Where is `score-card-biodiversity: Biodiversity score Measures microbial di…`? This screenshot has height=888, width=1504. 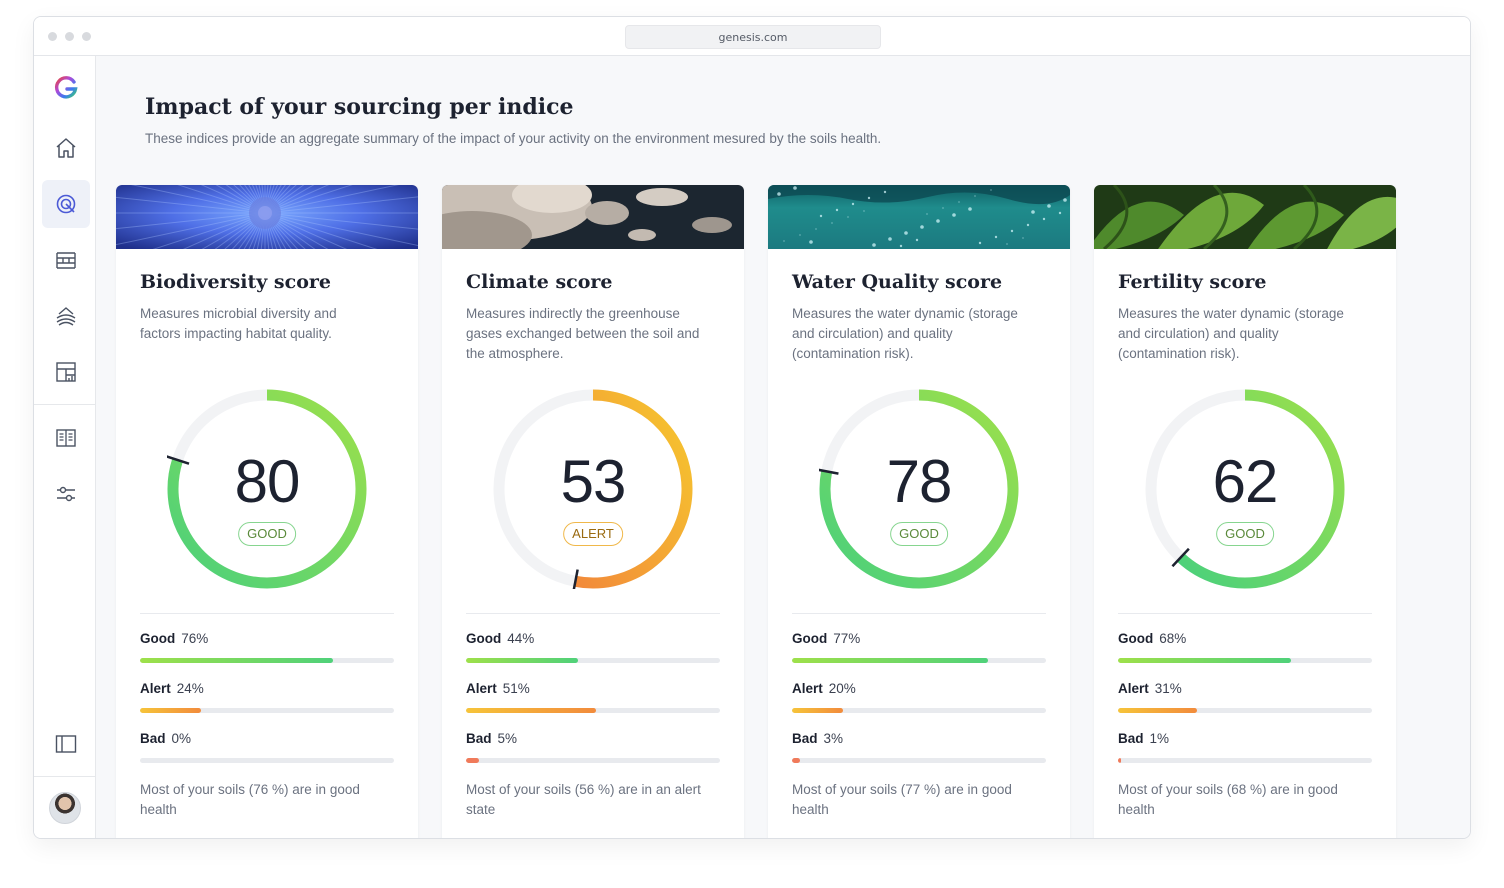 score-card-biodiversity: Biodiversity score Measures microbial di… is located at coordinates (267, 511).